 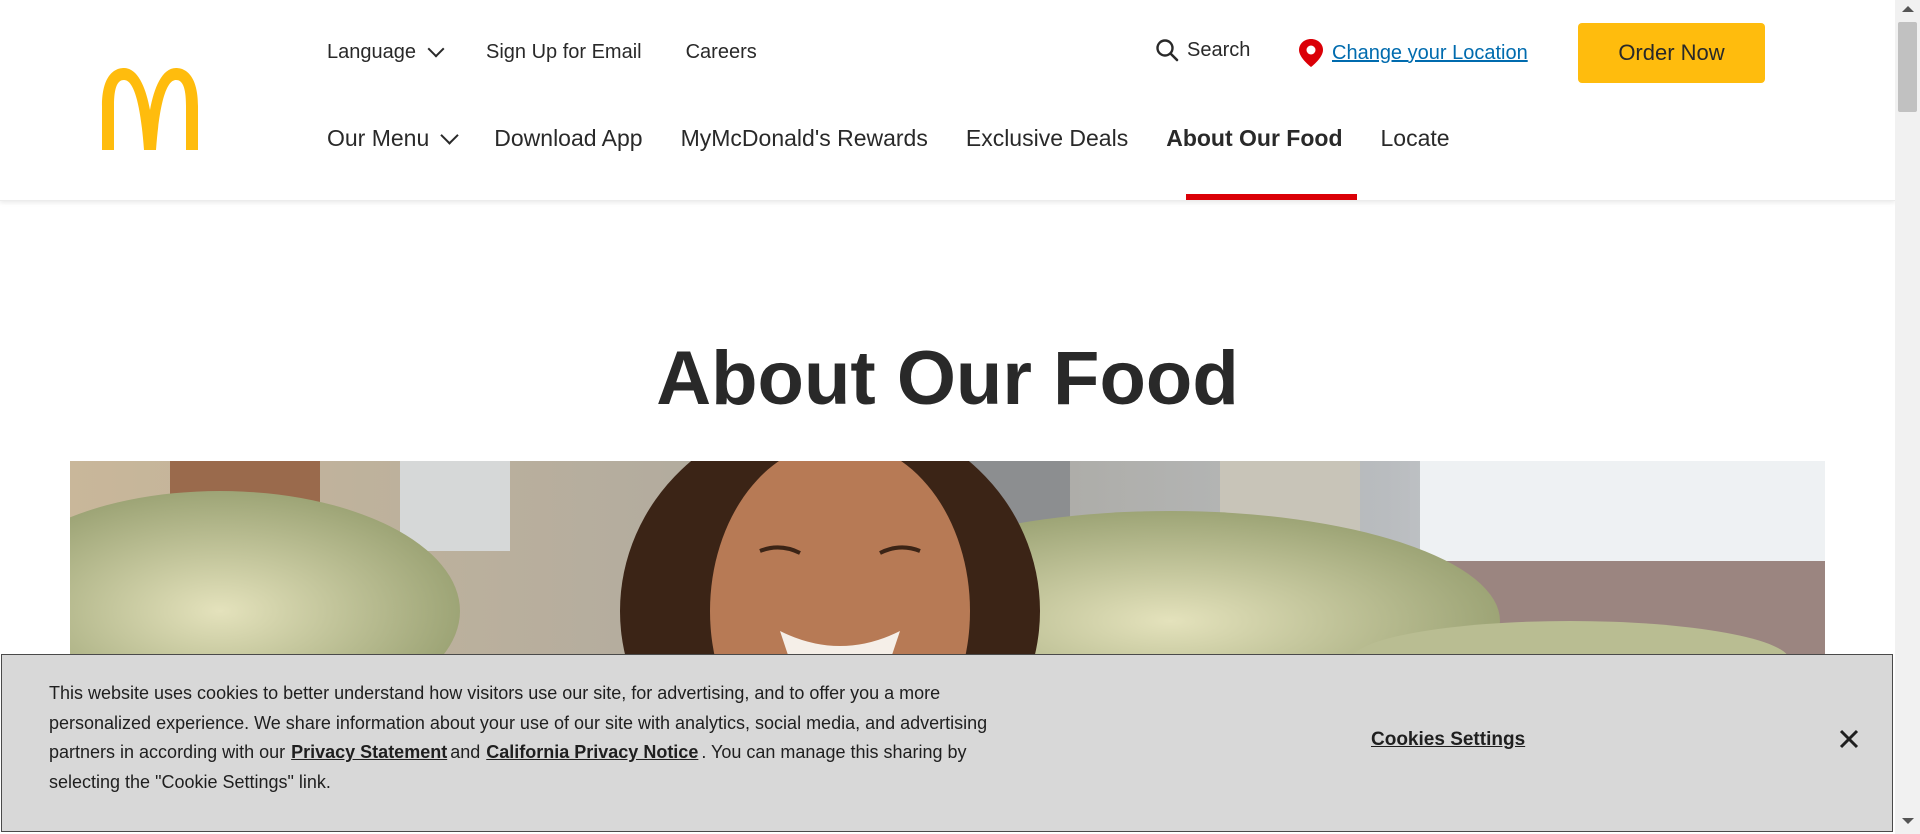 What do you see at coordinates (1671, 53) in the screenshot?
I see `order-now-button: Order Now` at bounding box center [1671, 53].